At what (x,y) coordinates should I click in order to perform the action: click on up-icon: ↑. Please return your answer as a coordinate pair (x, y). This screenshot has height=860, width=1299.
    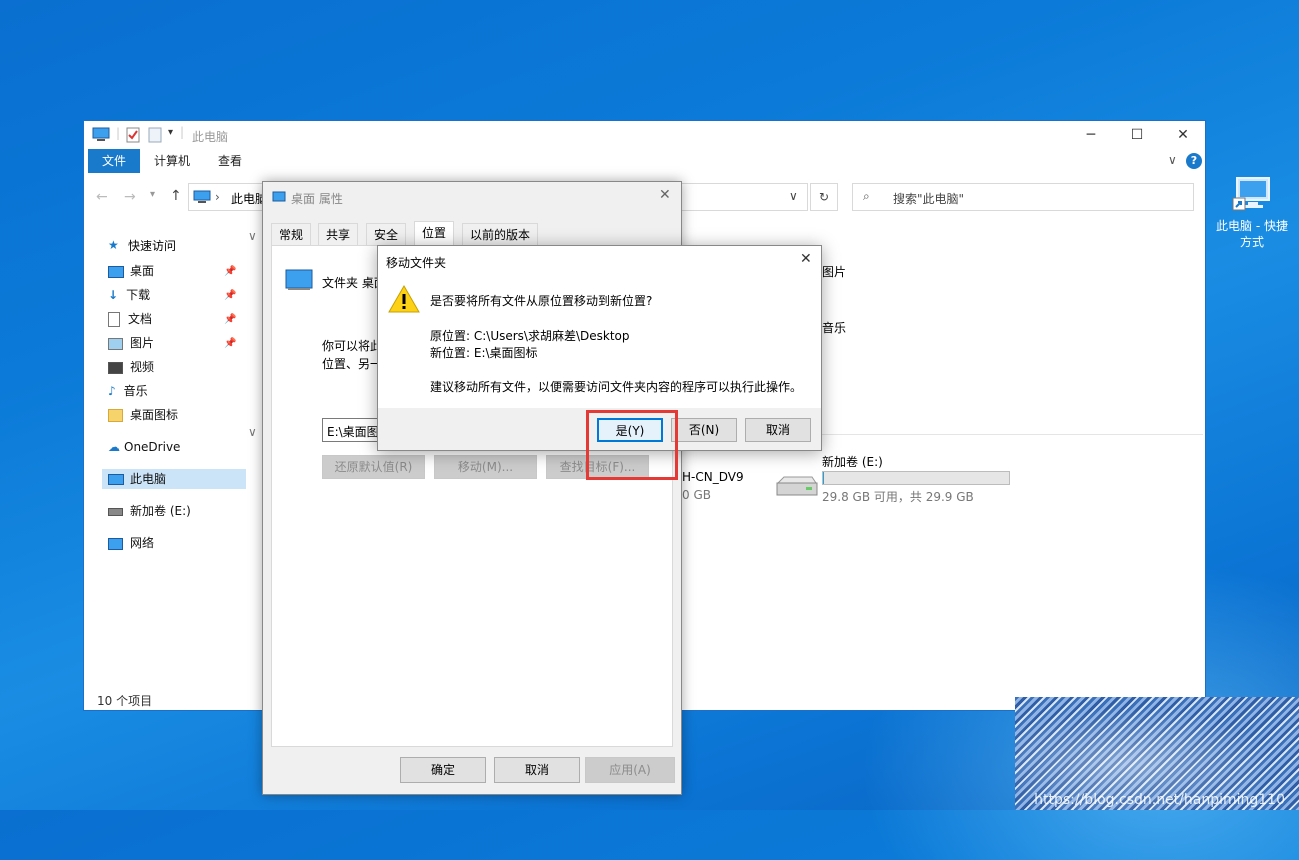
    Looking at the image, I should click on (176, 196).